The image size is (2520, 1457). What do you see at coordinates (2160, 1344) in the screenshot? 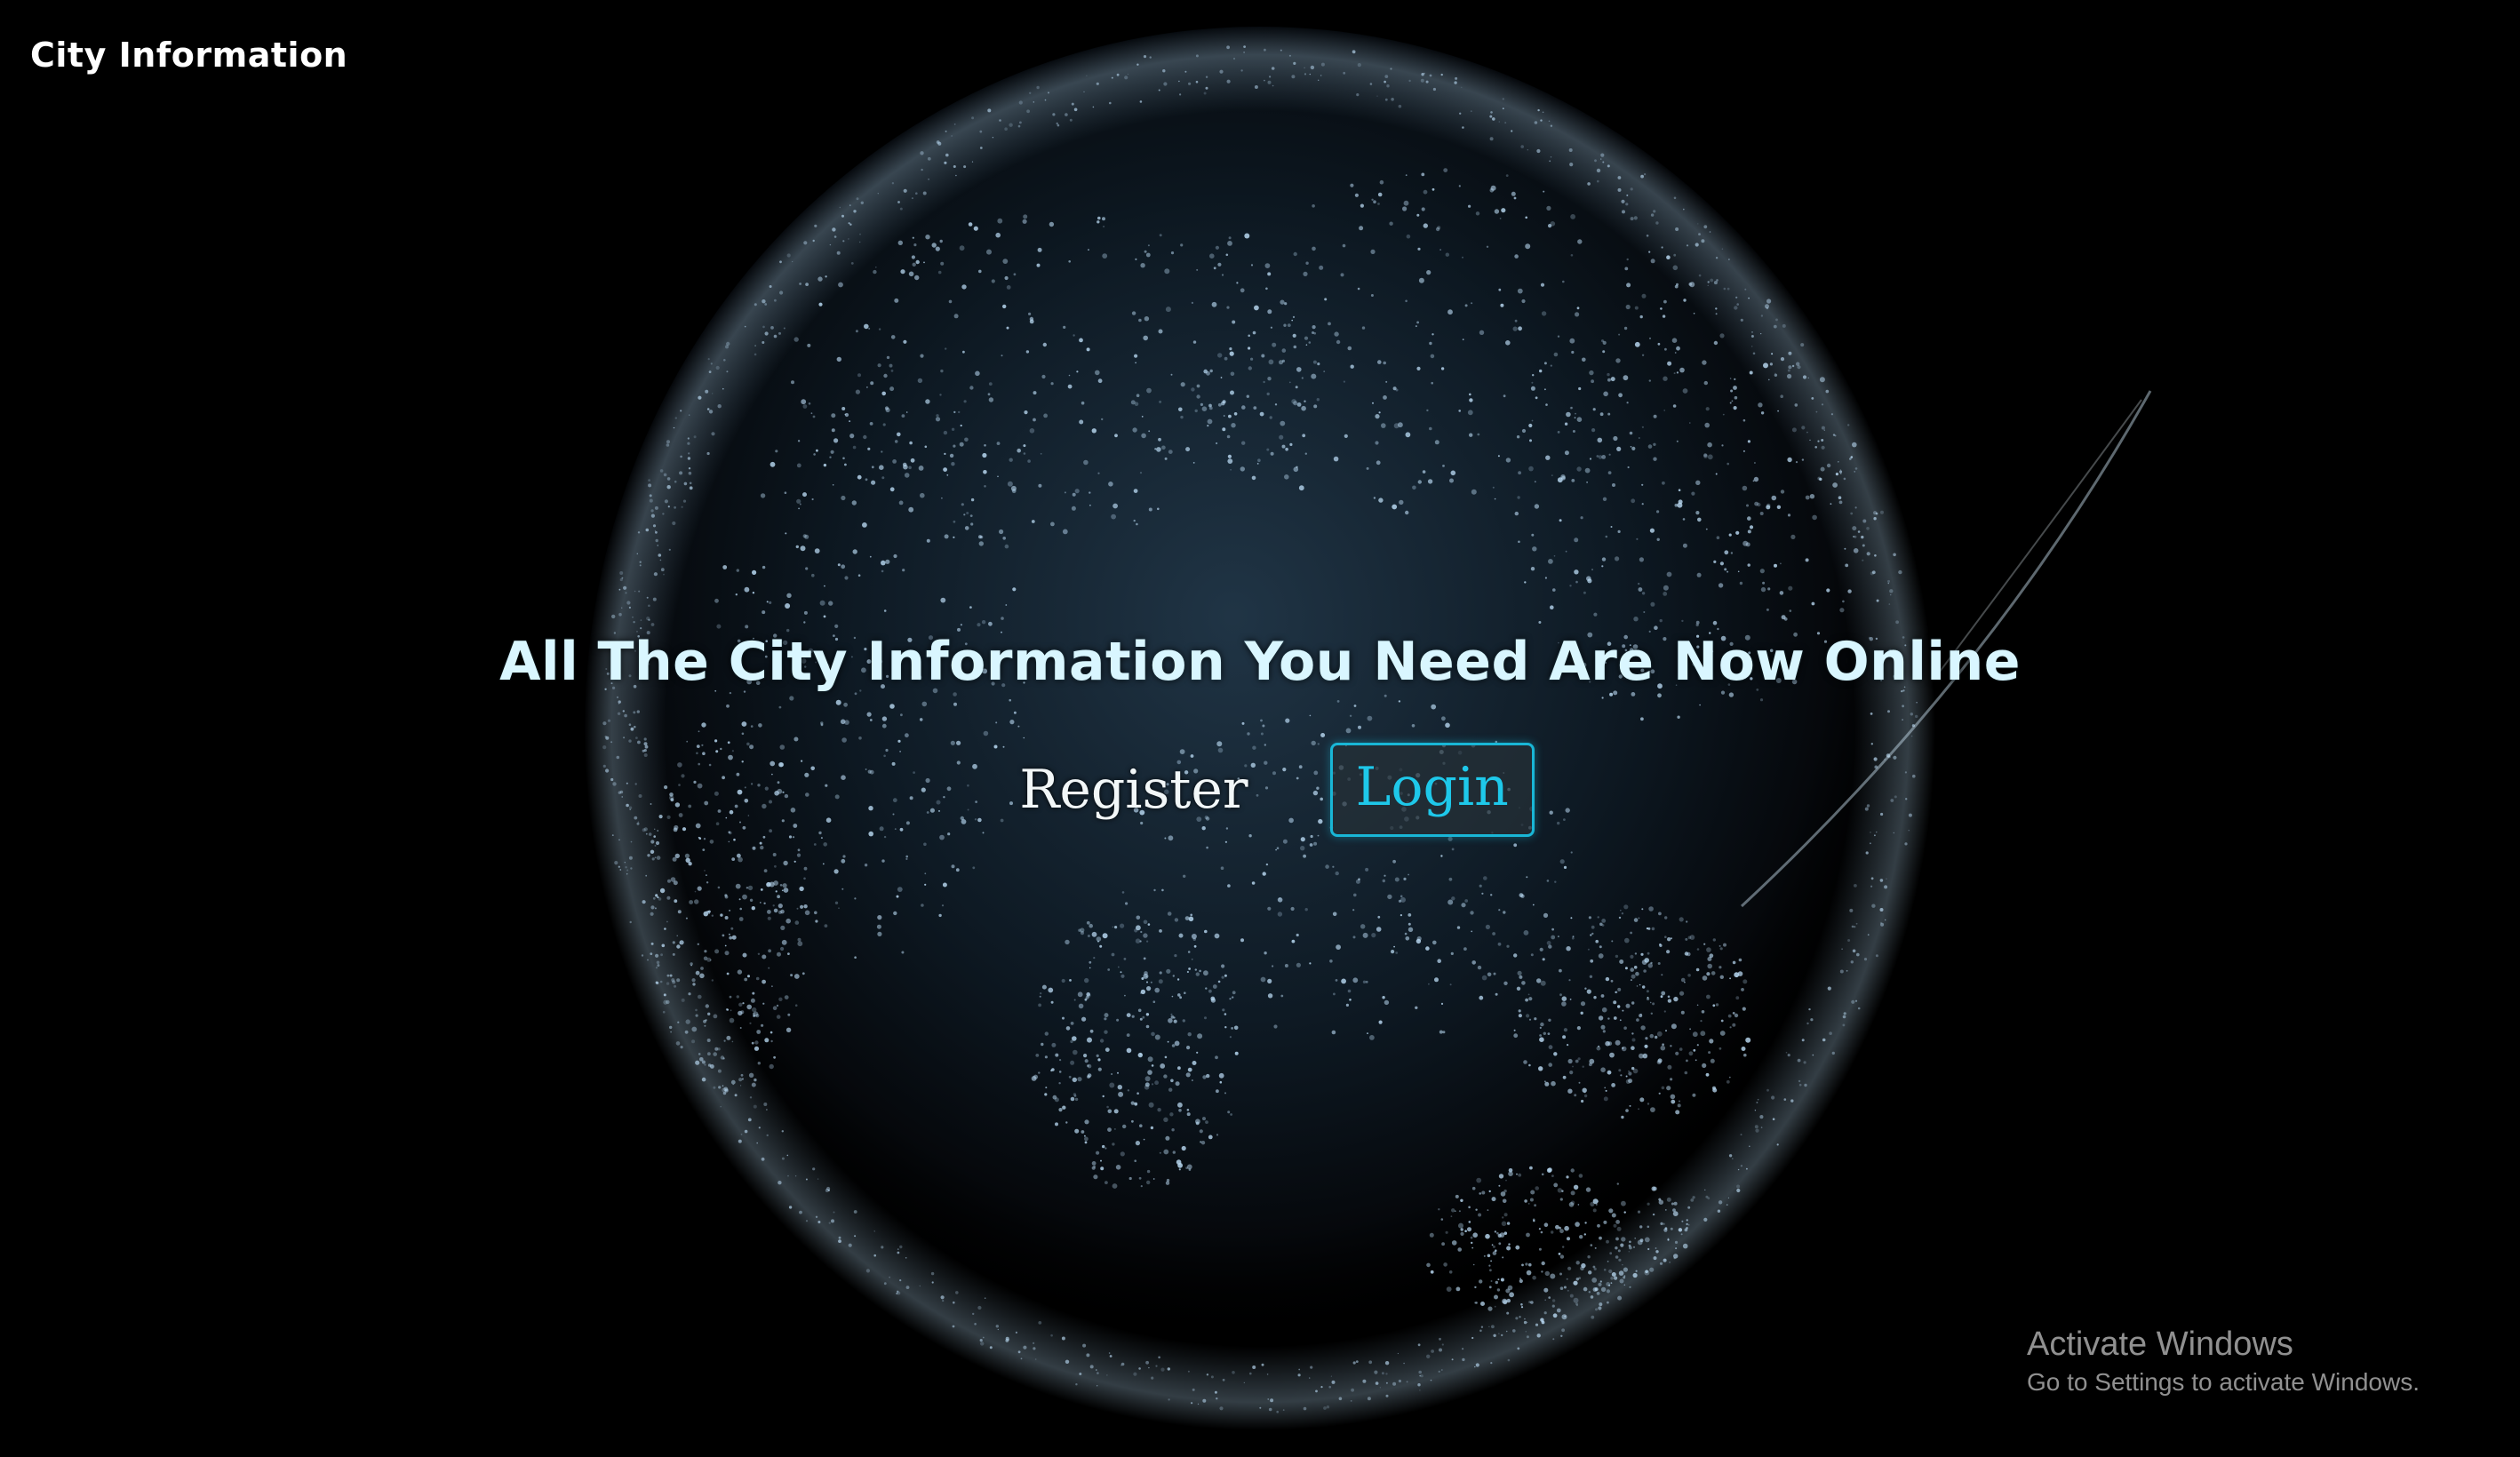
I see `watermark-title: Activate Windows` at bounding box center [2160, 1344].